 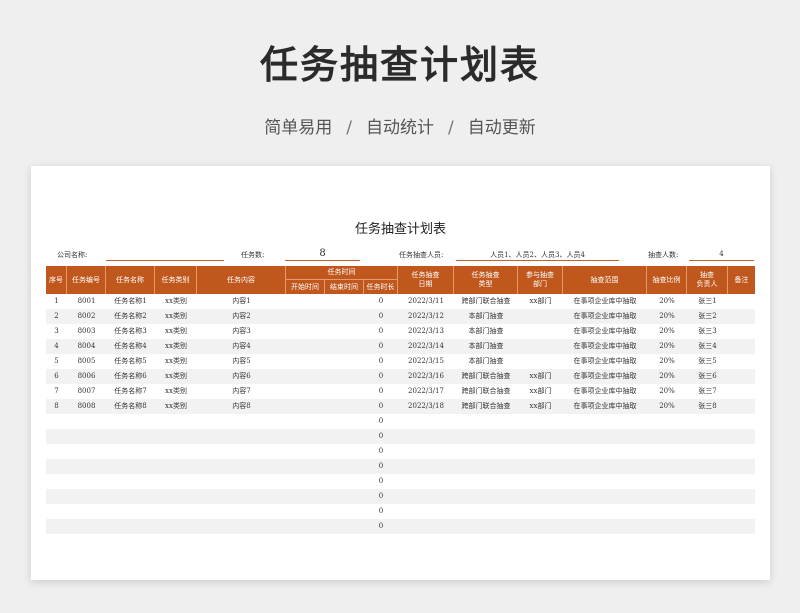 I want to click on cell-owner: 张三7, so click(x=707, y=391).